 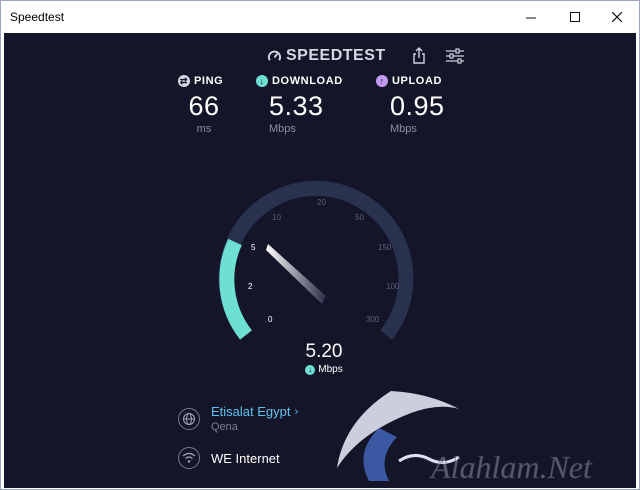 What do you see at coordinates (382, 81) in the screenshot?
I see `upload-arrow-icon: ↑` at bounding box center [382, 81].